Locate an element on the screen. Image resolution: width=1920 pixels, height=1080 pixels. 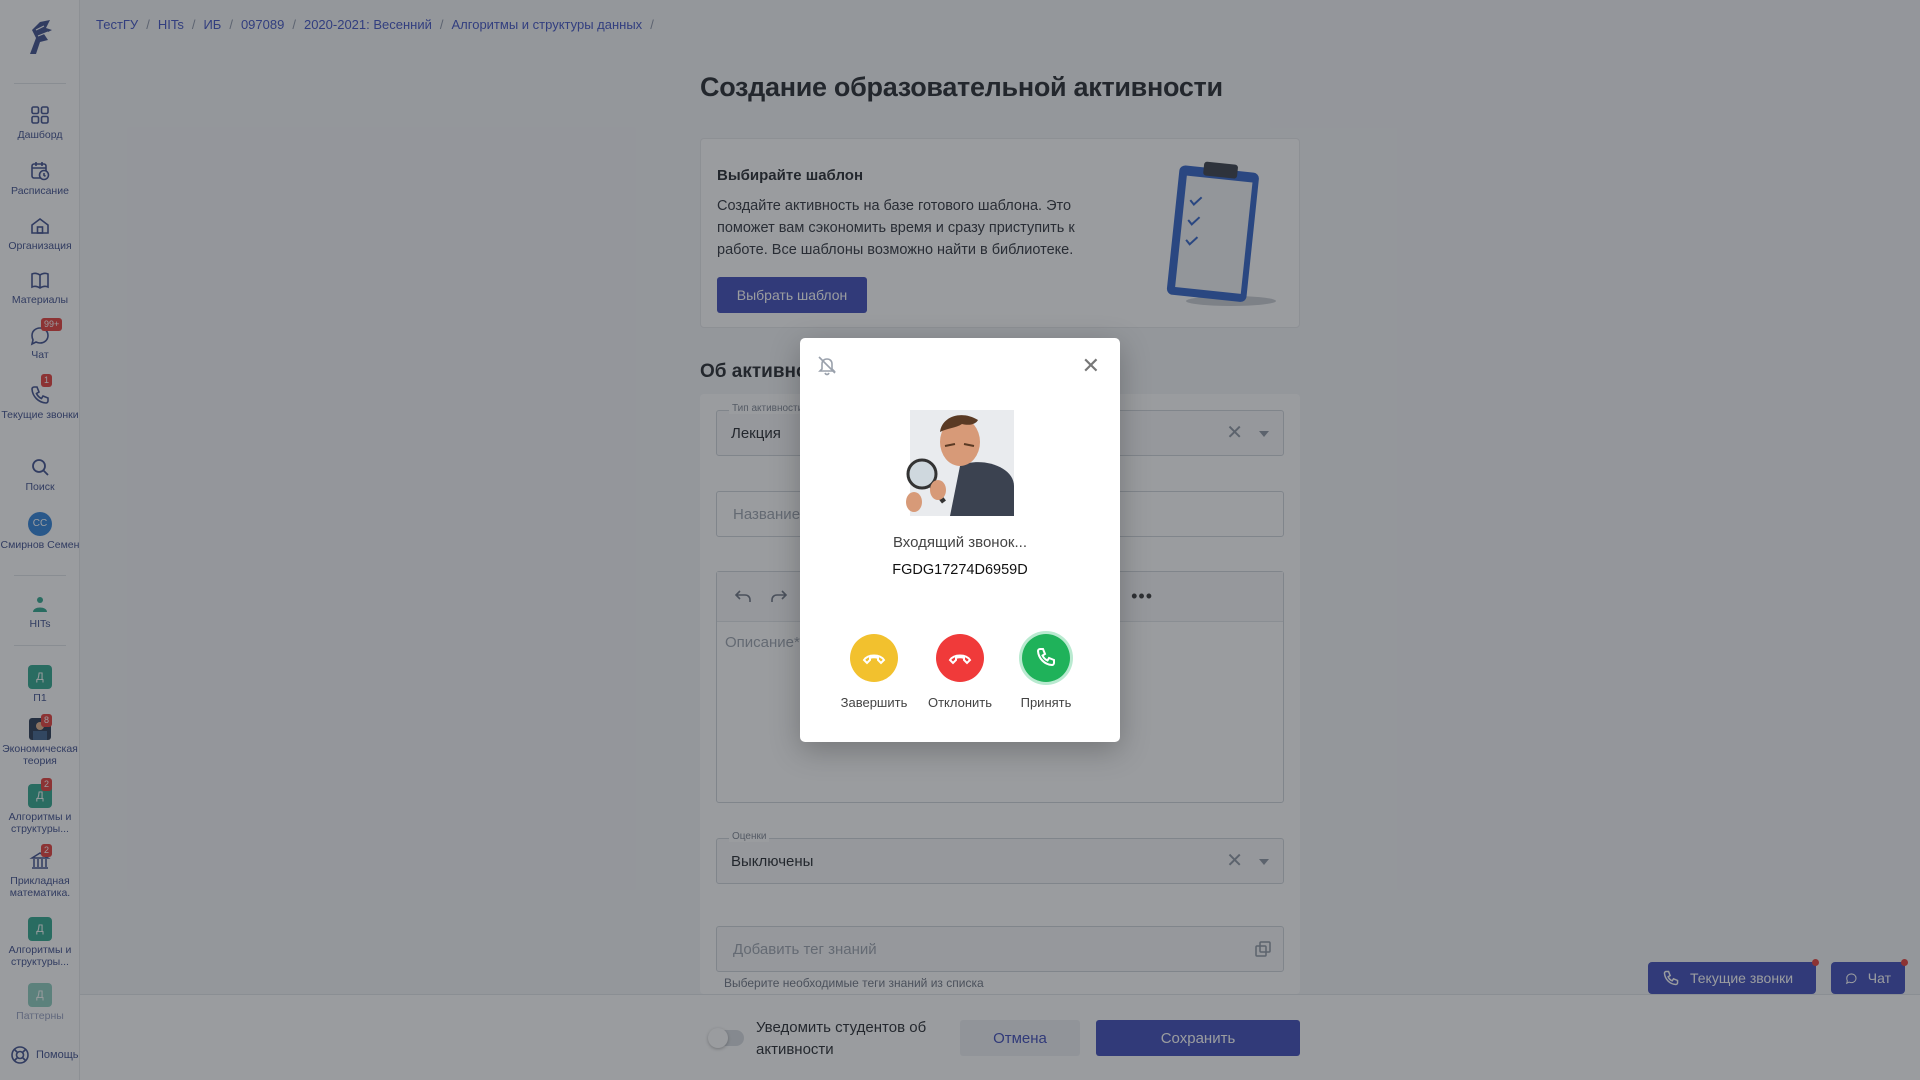
accept-call-label: Принять is located at coordinates (1046, 702).